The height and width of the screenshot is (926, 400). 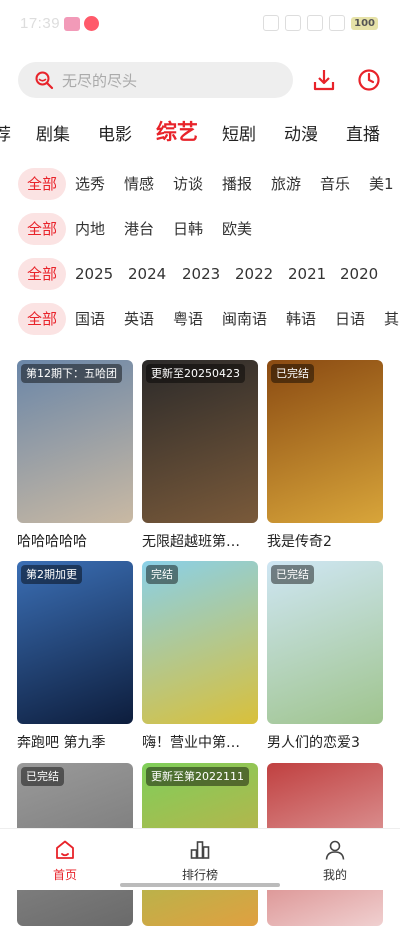 I want to click on filter-chip: 访谈, so click(x=188, y=184).